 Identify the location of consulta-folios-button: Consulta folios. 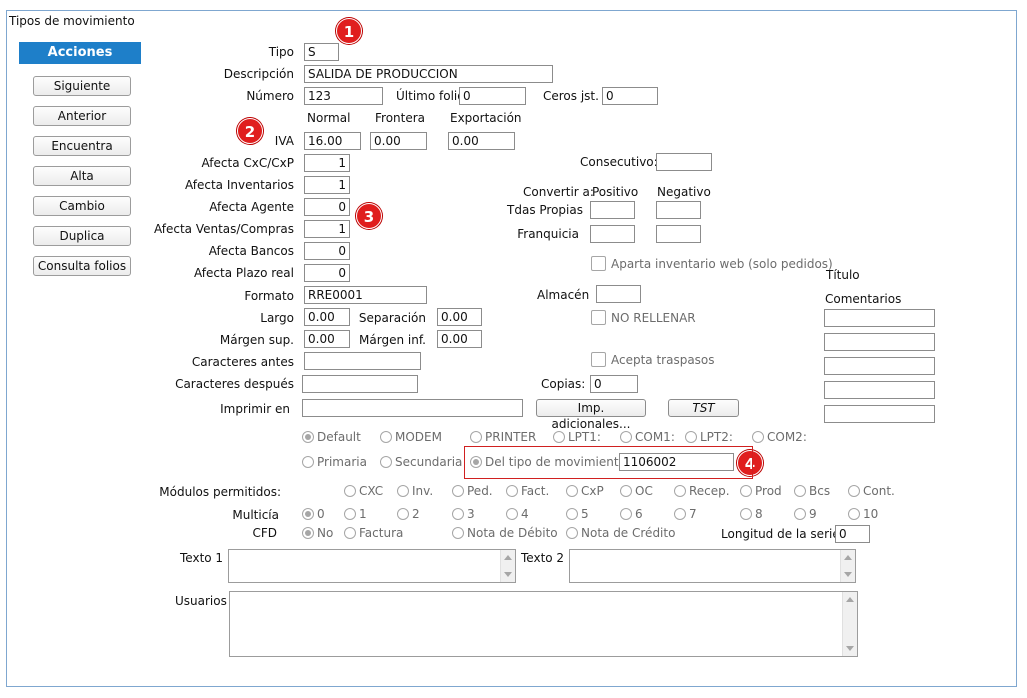
(82, 266).